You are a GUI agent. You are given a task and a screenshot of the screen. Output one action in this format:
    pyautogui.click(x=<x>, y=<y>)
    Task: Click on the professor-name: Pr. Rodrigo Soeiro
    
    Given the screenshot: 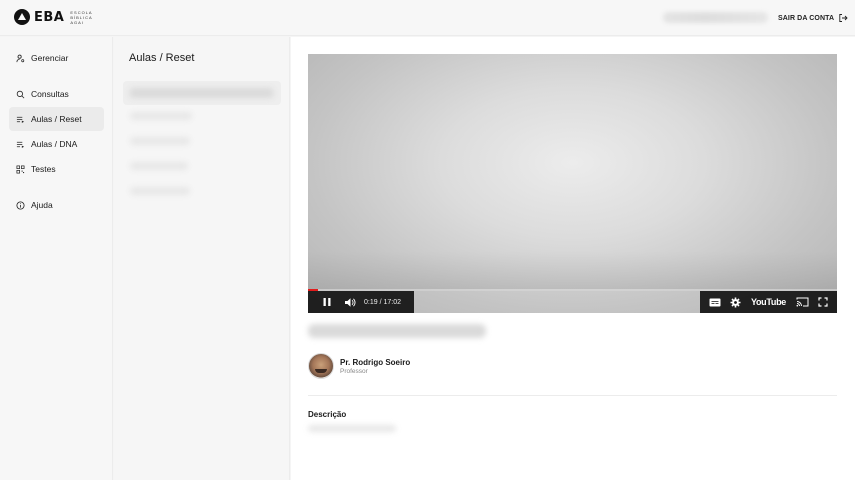 What is the action you would take?
    pyautogui.click(x=375, y=362)
    